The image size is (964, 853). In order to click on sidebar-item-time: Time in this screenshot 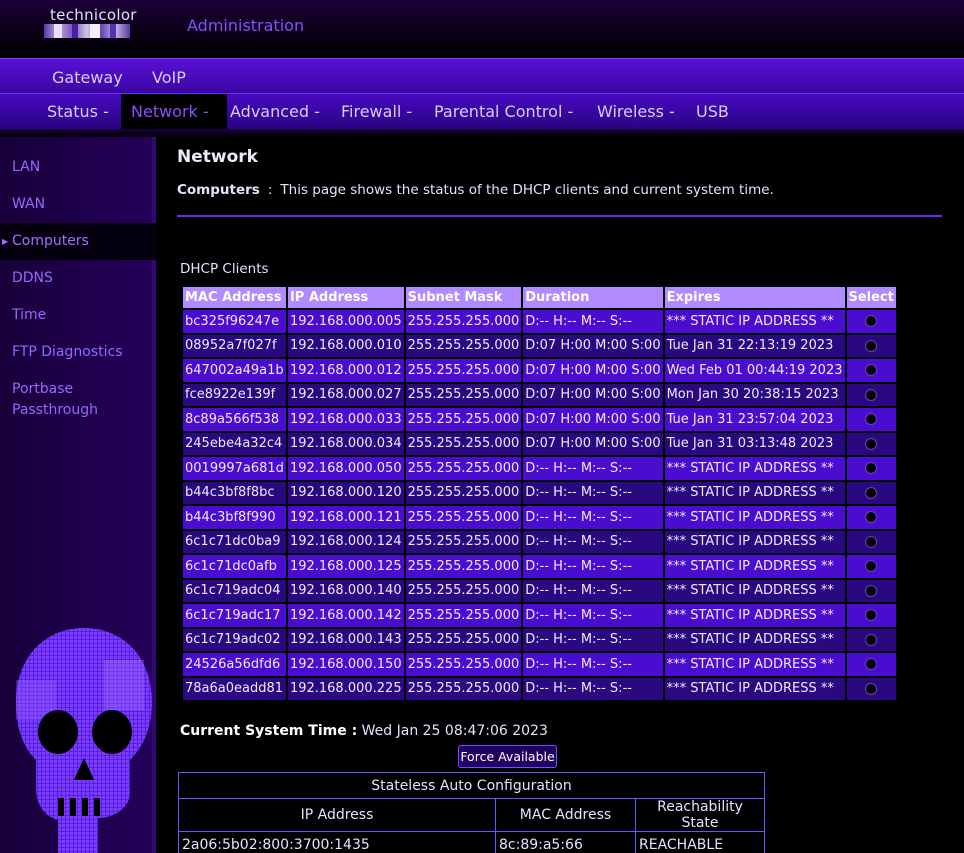, I will do `click(78, 315)`.